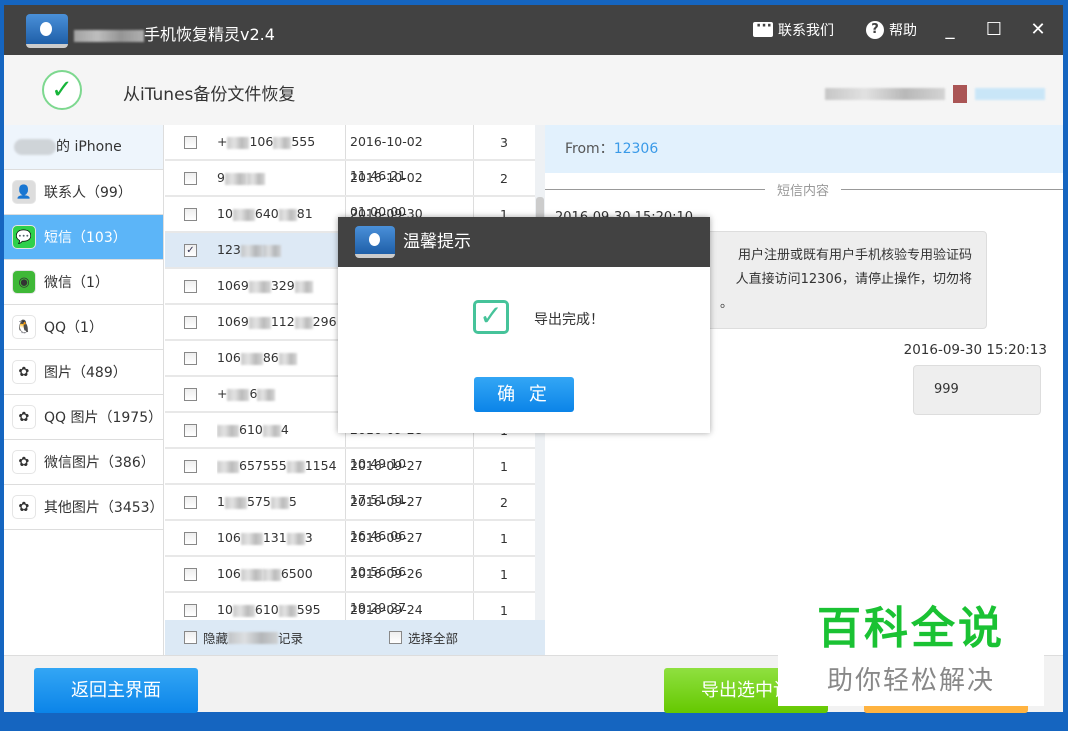 This screenshot has height=731, width=1068. I want to click on device-label: 的 iPhone, so click(89, 147).